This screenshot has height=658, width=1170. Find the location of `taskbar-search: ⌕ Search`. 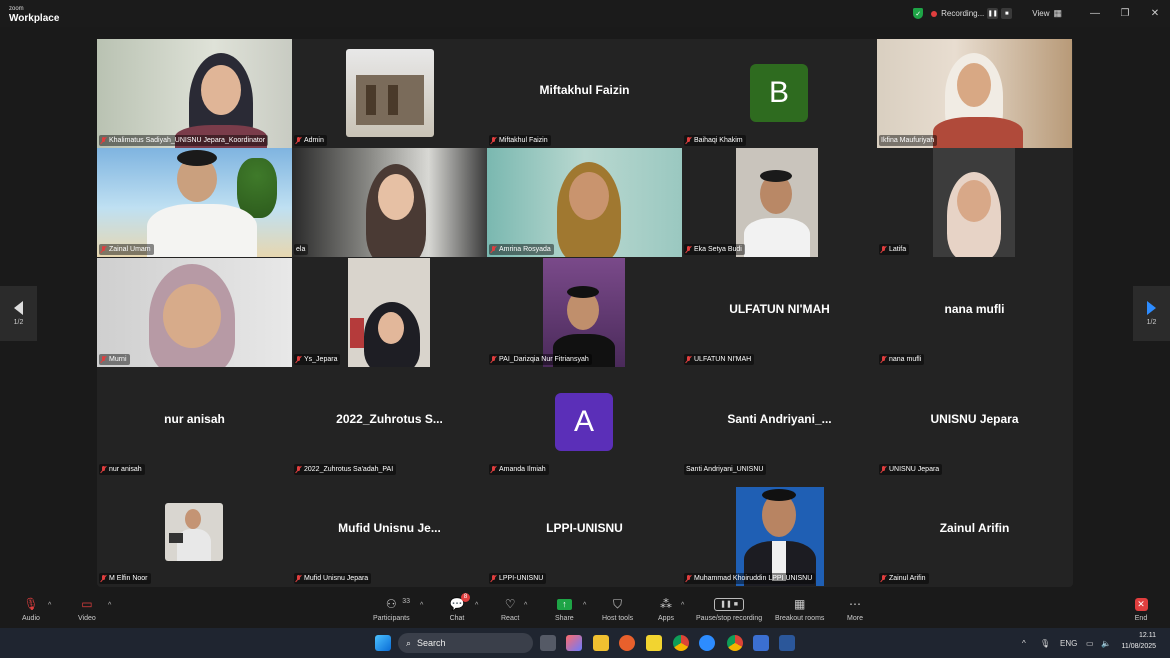

taskbar-search: ⌕ Search is located at coordinates (465, 643).